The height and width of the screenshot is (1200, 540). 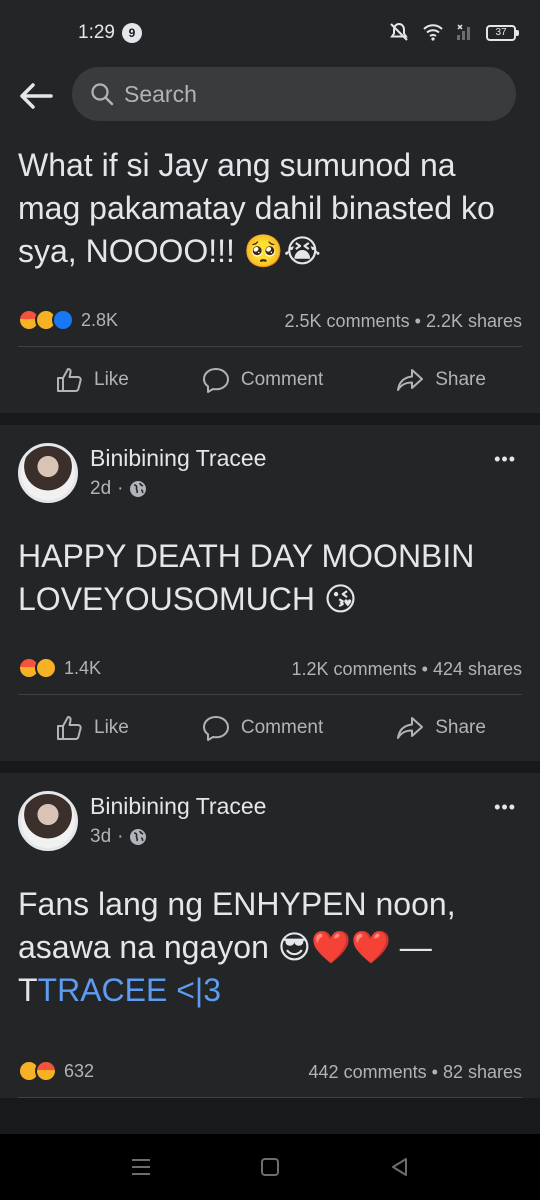 I want to click on hashtag-link: TRACEE <|3, so click(x=129, y=990).